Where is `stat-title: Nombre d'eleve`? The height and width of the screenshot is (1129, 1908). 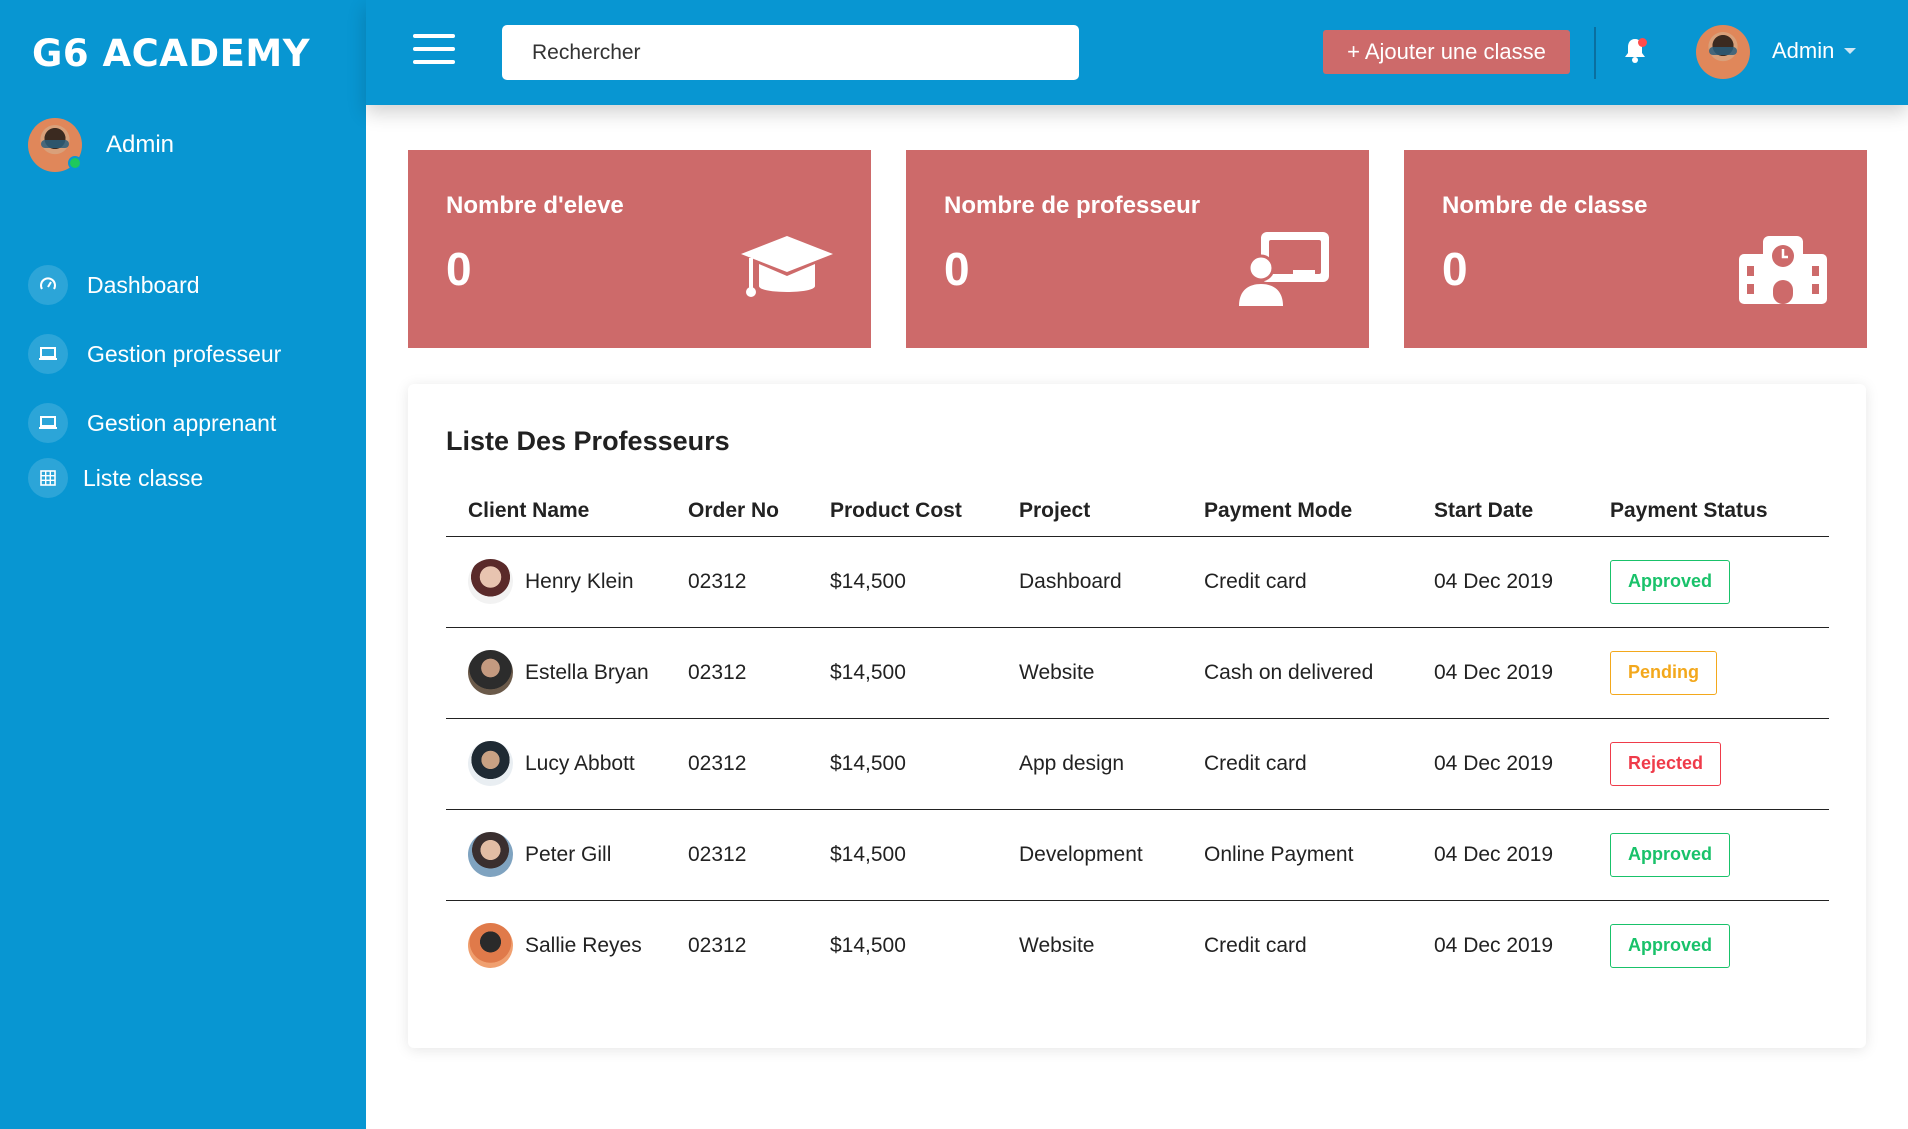
stat-title: Nombre d'eleve is located at coordinates (535, 205).